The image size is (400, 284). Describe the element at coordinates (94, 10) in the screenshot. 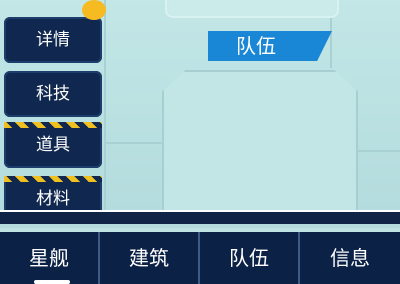

I see `notification-dot` at that location.